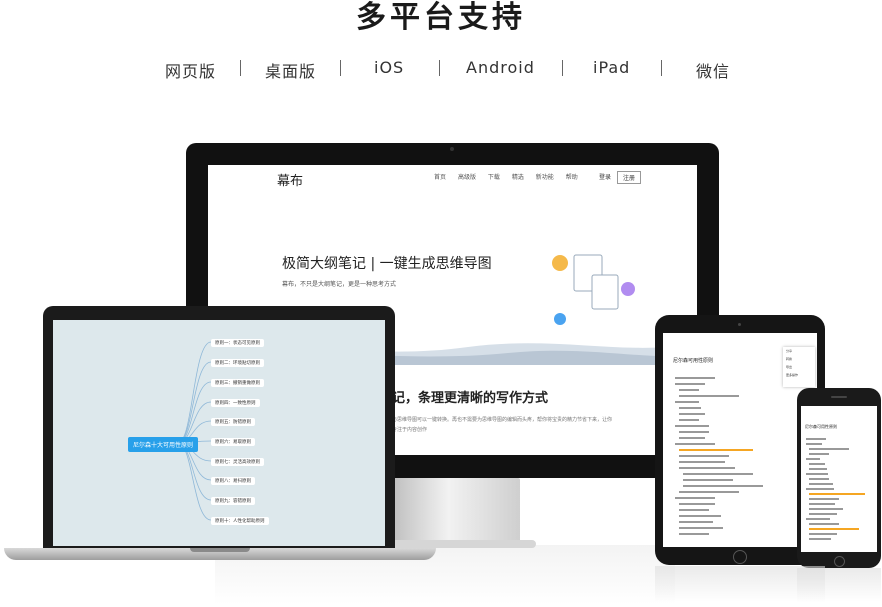  What do you see at coordinates (233, 481) in the screenshot?
I see `mindmap-node: 原则八：易扫原则` at bounding box center [233, 481].